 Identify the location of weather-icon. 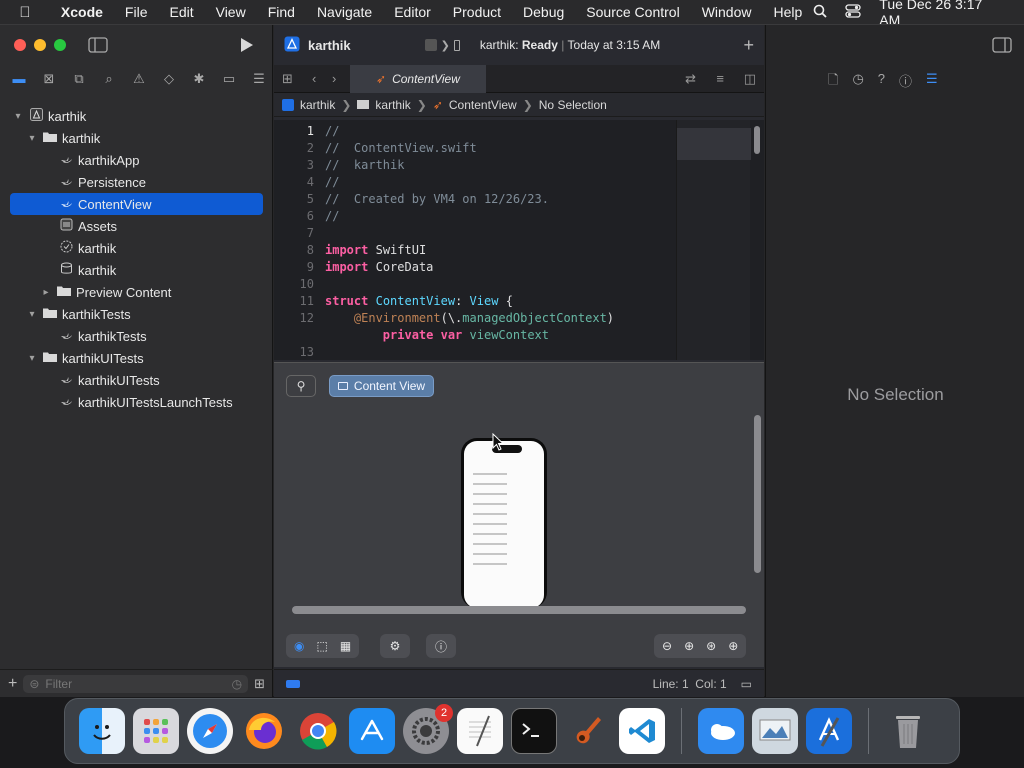
(721, 731).